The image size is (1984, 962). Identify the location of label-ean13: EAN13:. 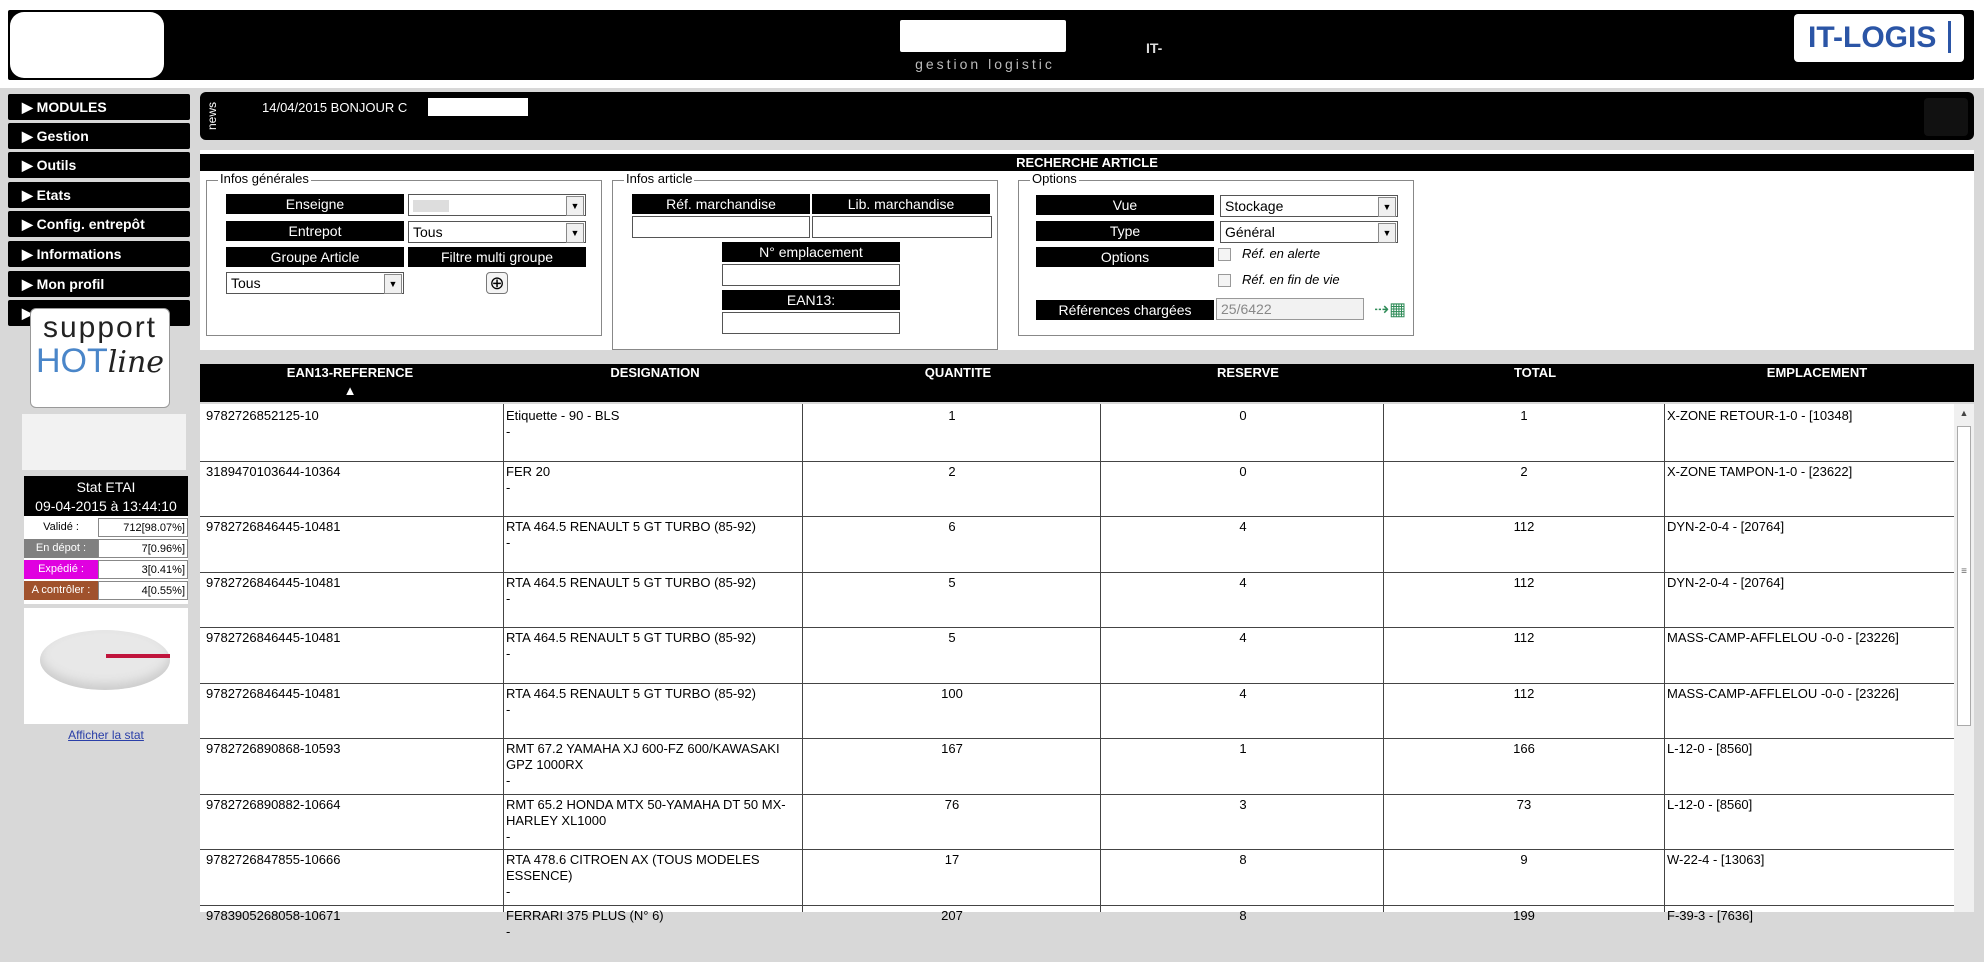
(811, 300).